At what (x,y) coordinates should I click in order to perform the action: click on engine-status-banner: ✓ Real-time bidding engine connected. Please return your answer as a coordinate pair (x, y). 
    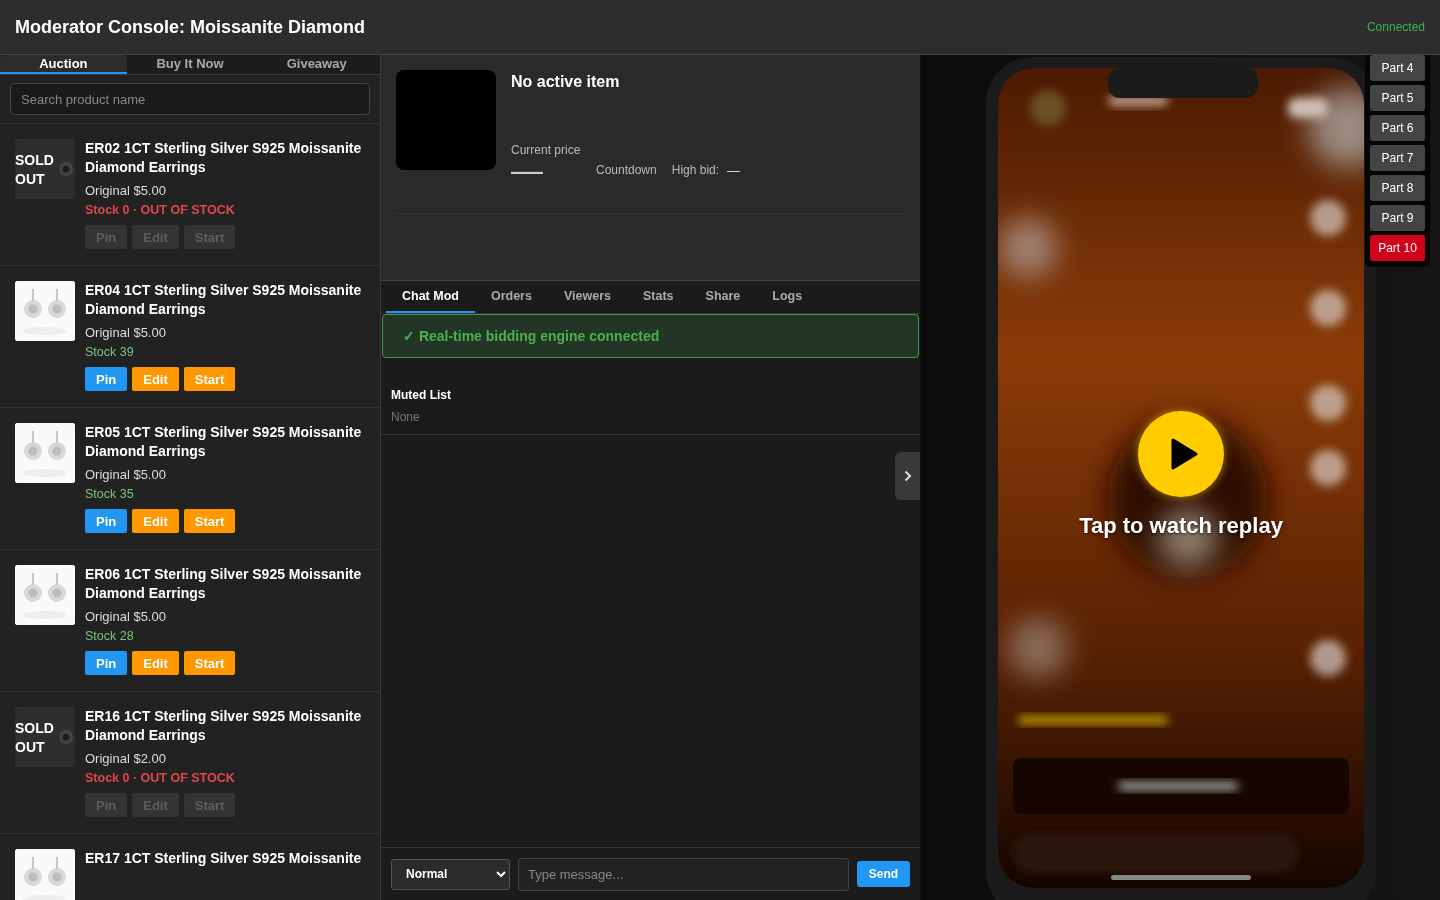
    Looking at the image, I should click on (650, 336).